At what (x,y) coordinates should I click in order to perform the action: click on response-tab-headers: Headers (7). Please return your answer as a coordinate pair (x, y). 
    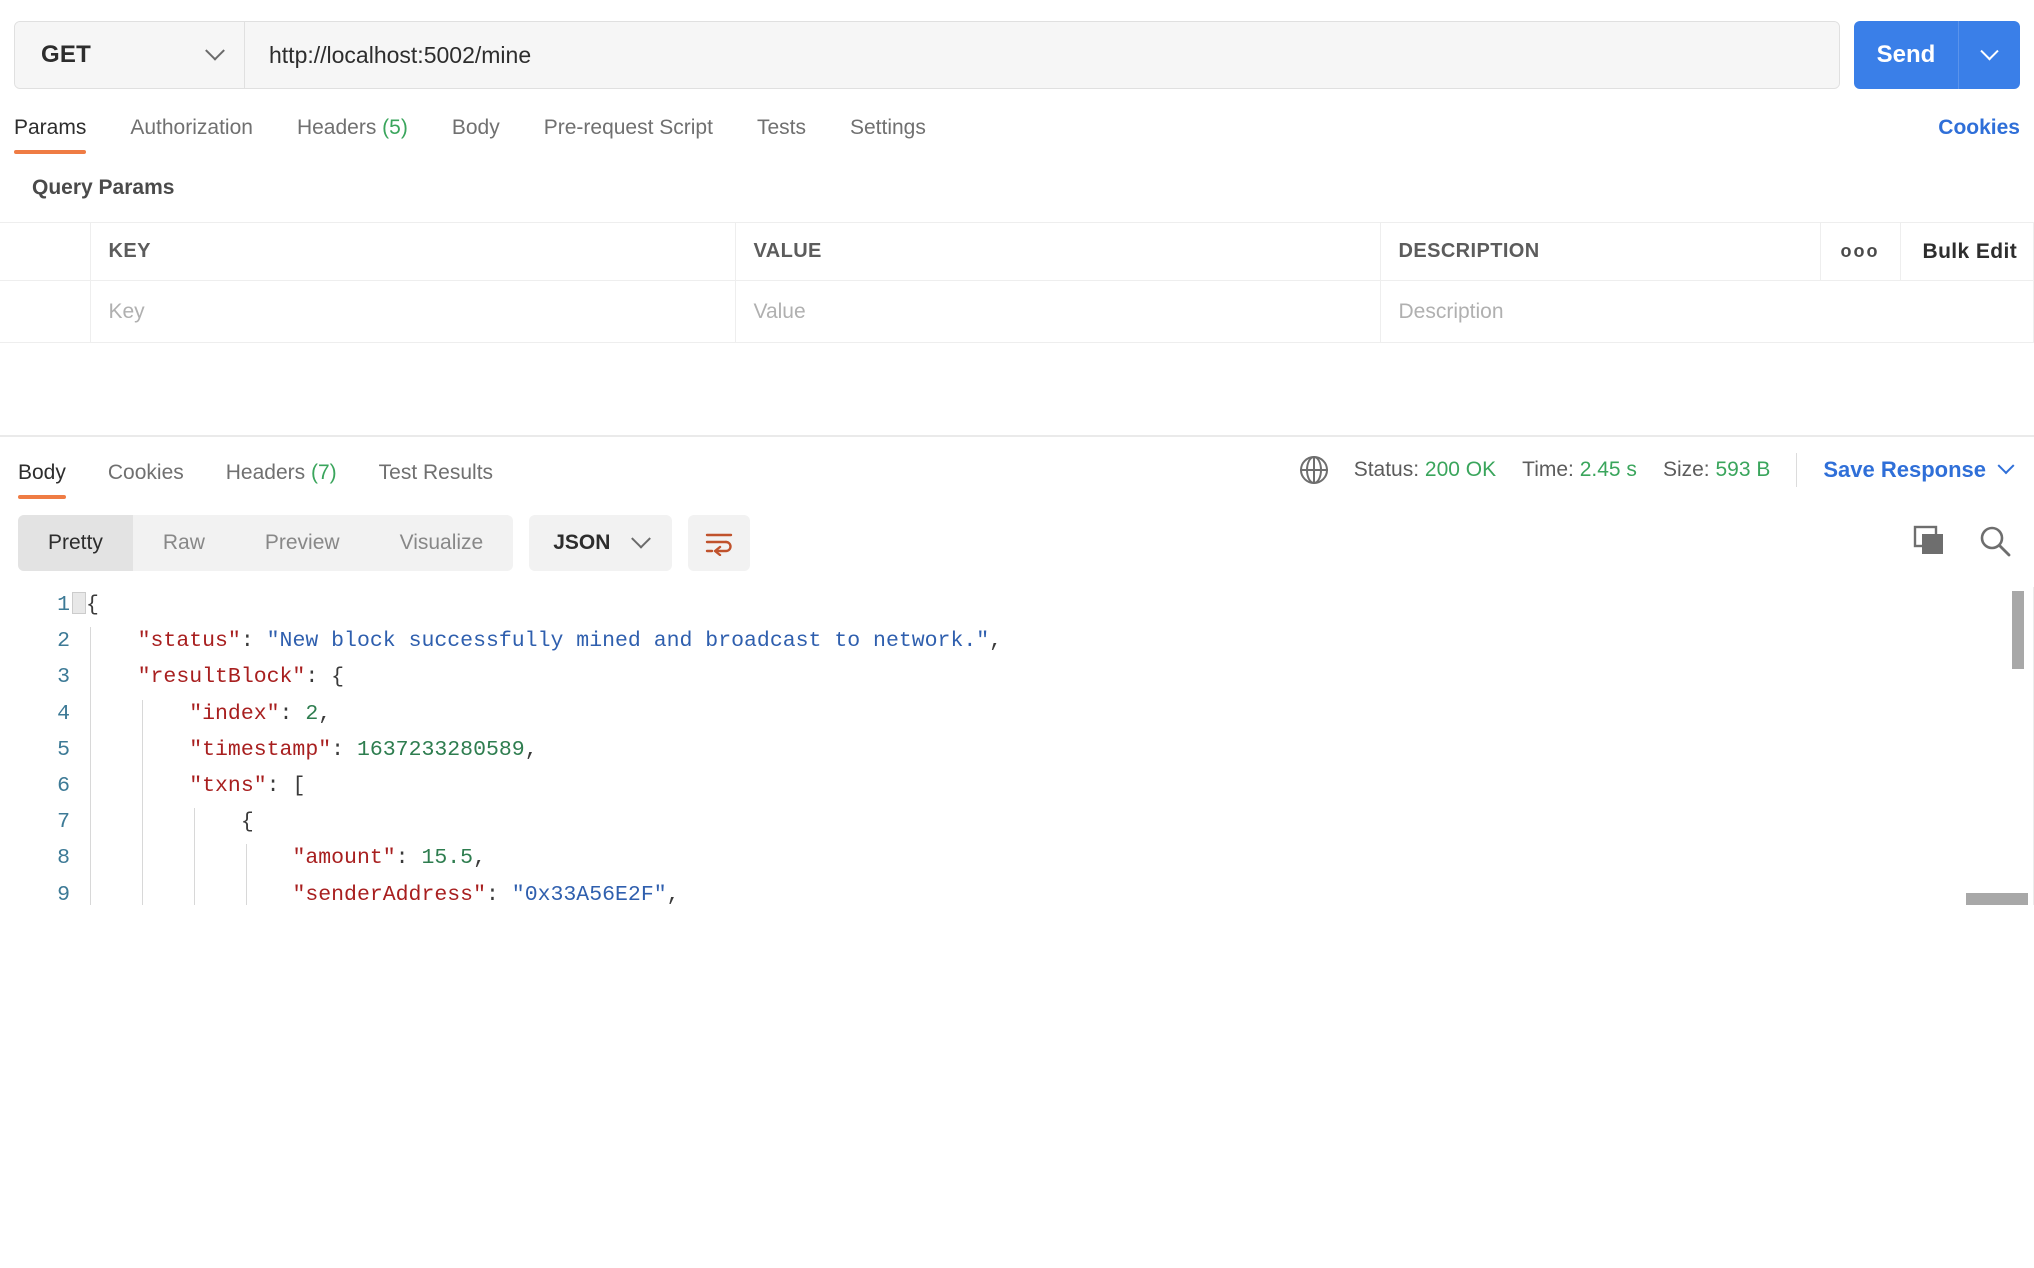
    Looking at the image, I should click on (281, 480).